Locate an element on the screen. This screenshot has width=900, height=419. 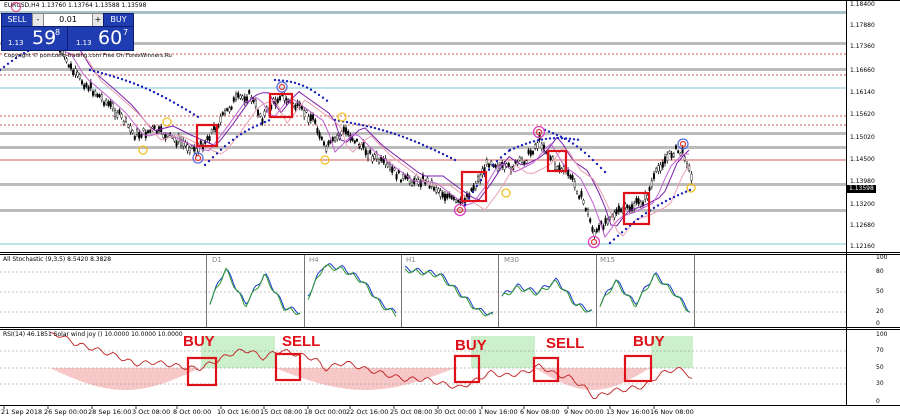
buy-price-big: 60 is located at coordinates (110, 38).